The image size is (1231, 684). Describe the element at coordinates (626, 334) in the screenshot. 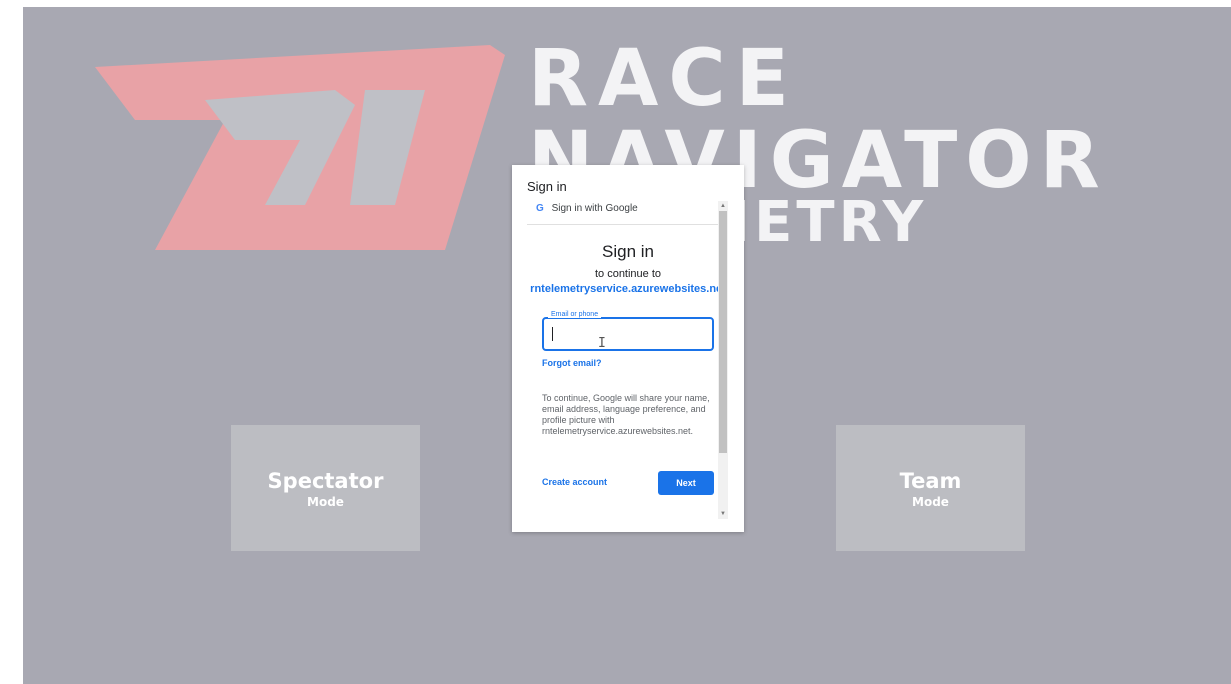

I see `email-input` at that location.